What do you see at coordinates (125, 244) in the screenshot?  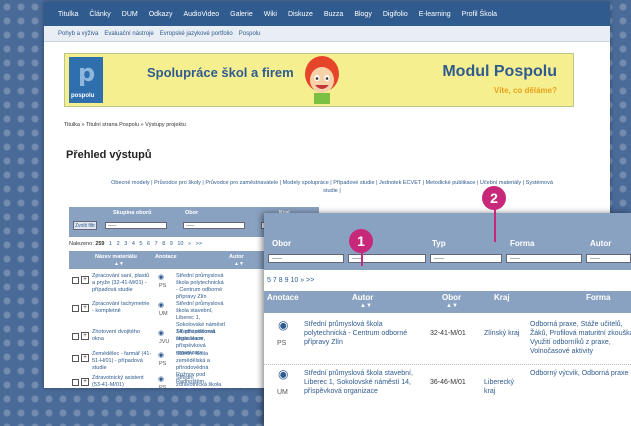 I see `page-link-3: 3` at bounding box center [125, 244].